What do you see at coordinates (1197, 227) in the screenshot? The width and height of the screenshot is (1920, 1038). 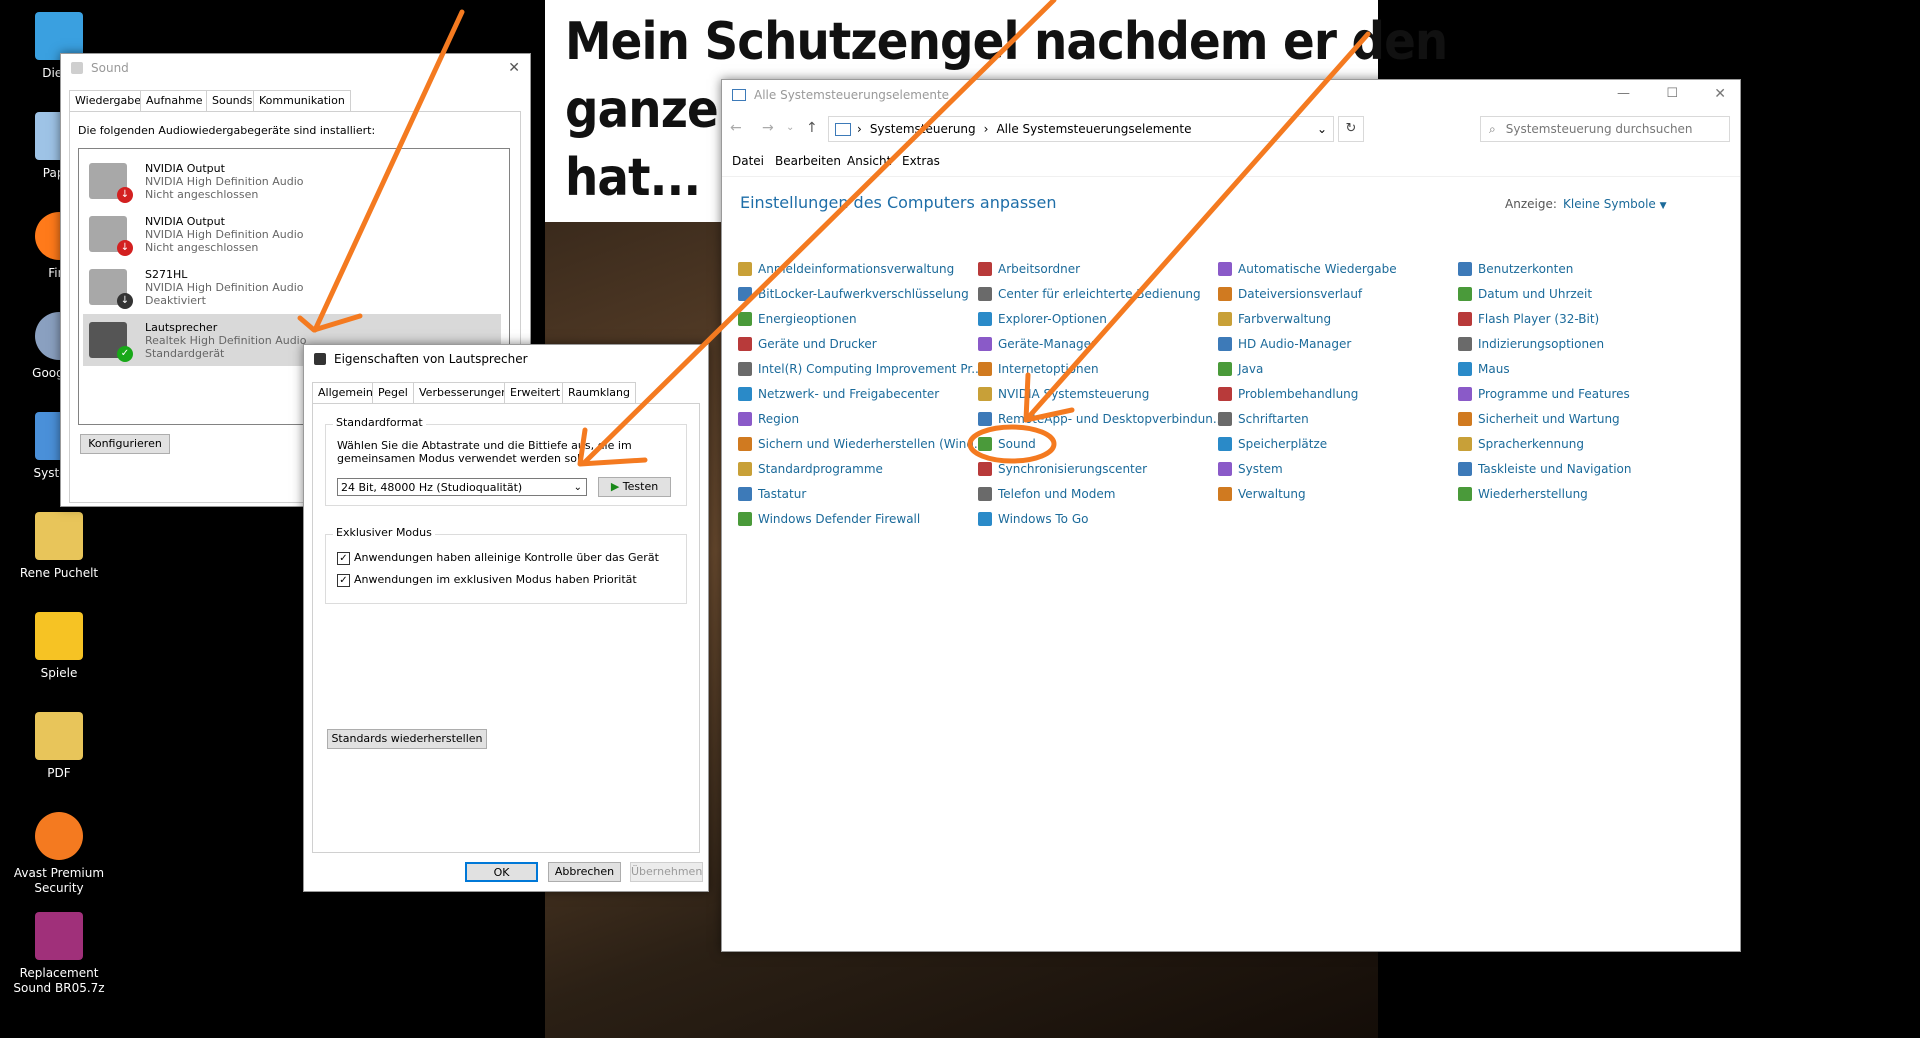 I see `annotation-arrow-to-sound` at bounding box center [1197, 227].